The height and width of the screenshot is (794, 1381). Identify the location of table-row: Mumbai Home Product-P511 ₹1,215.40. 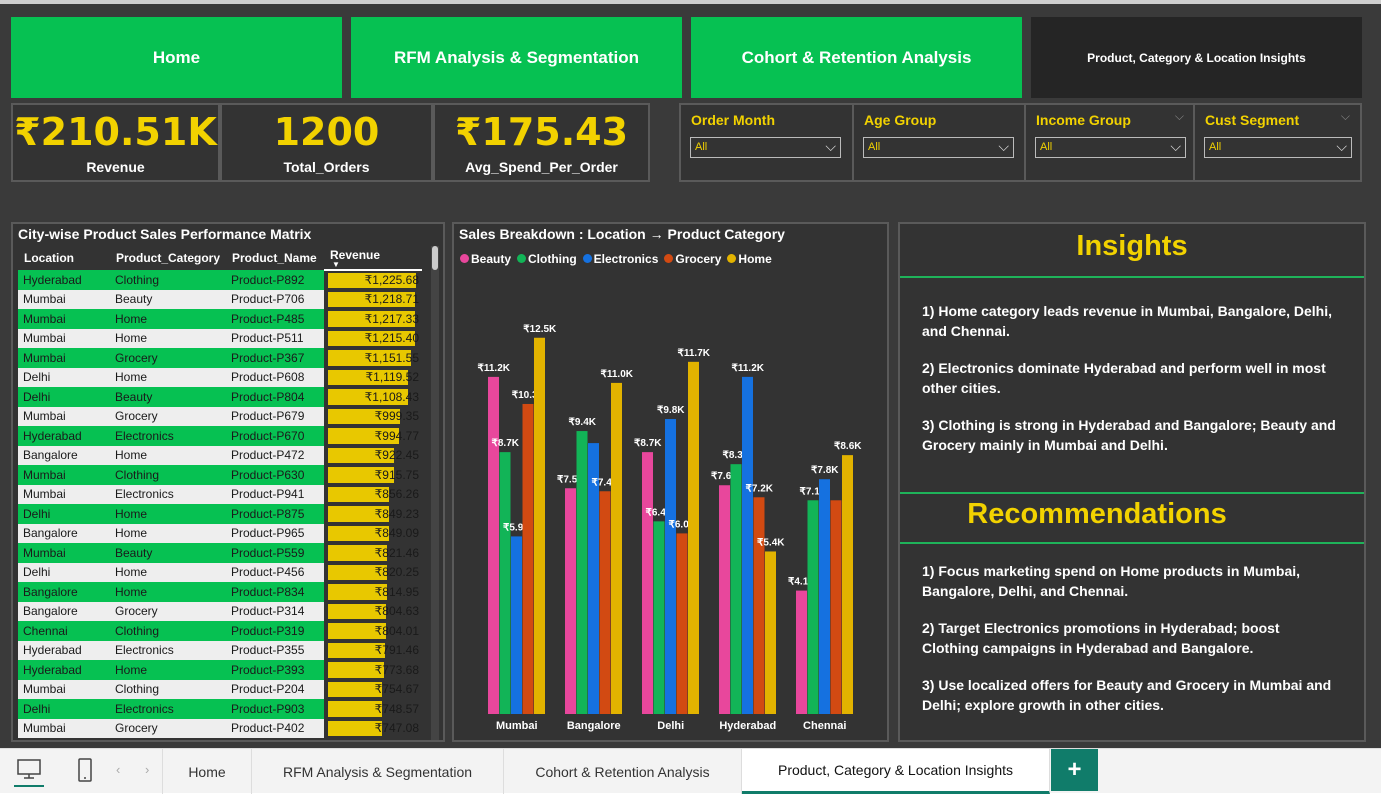
(220, 338).